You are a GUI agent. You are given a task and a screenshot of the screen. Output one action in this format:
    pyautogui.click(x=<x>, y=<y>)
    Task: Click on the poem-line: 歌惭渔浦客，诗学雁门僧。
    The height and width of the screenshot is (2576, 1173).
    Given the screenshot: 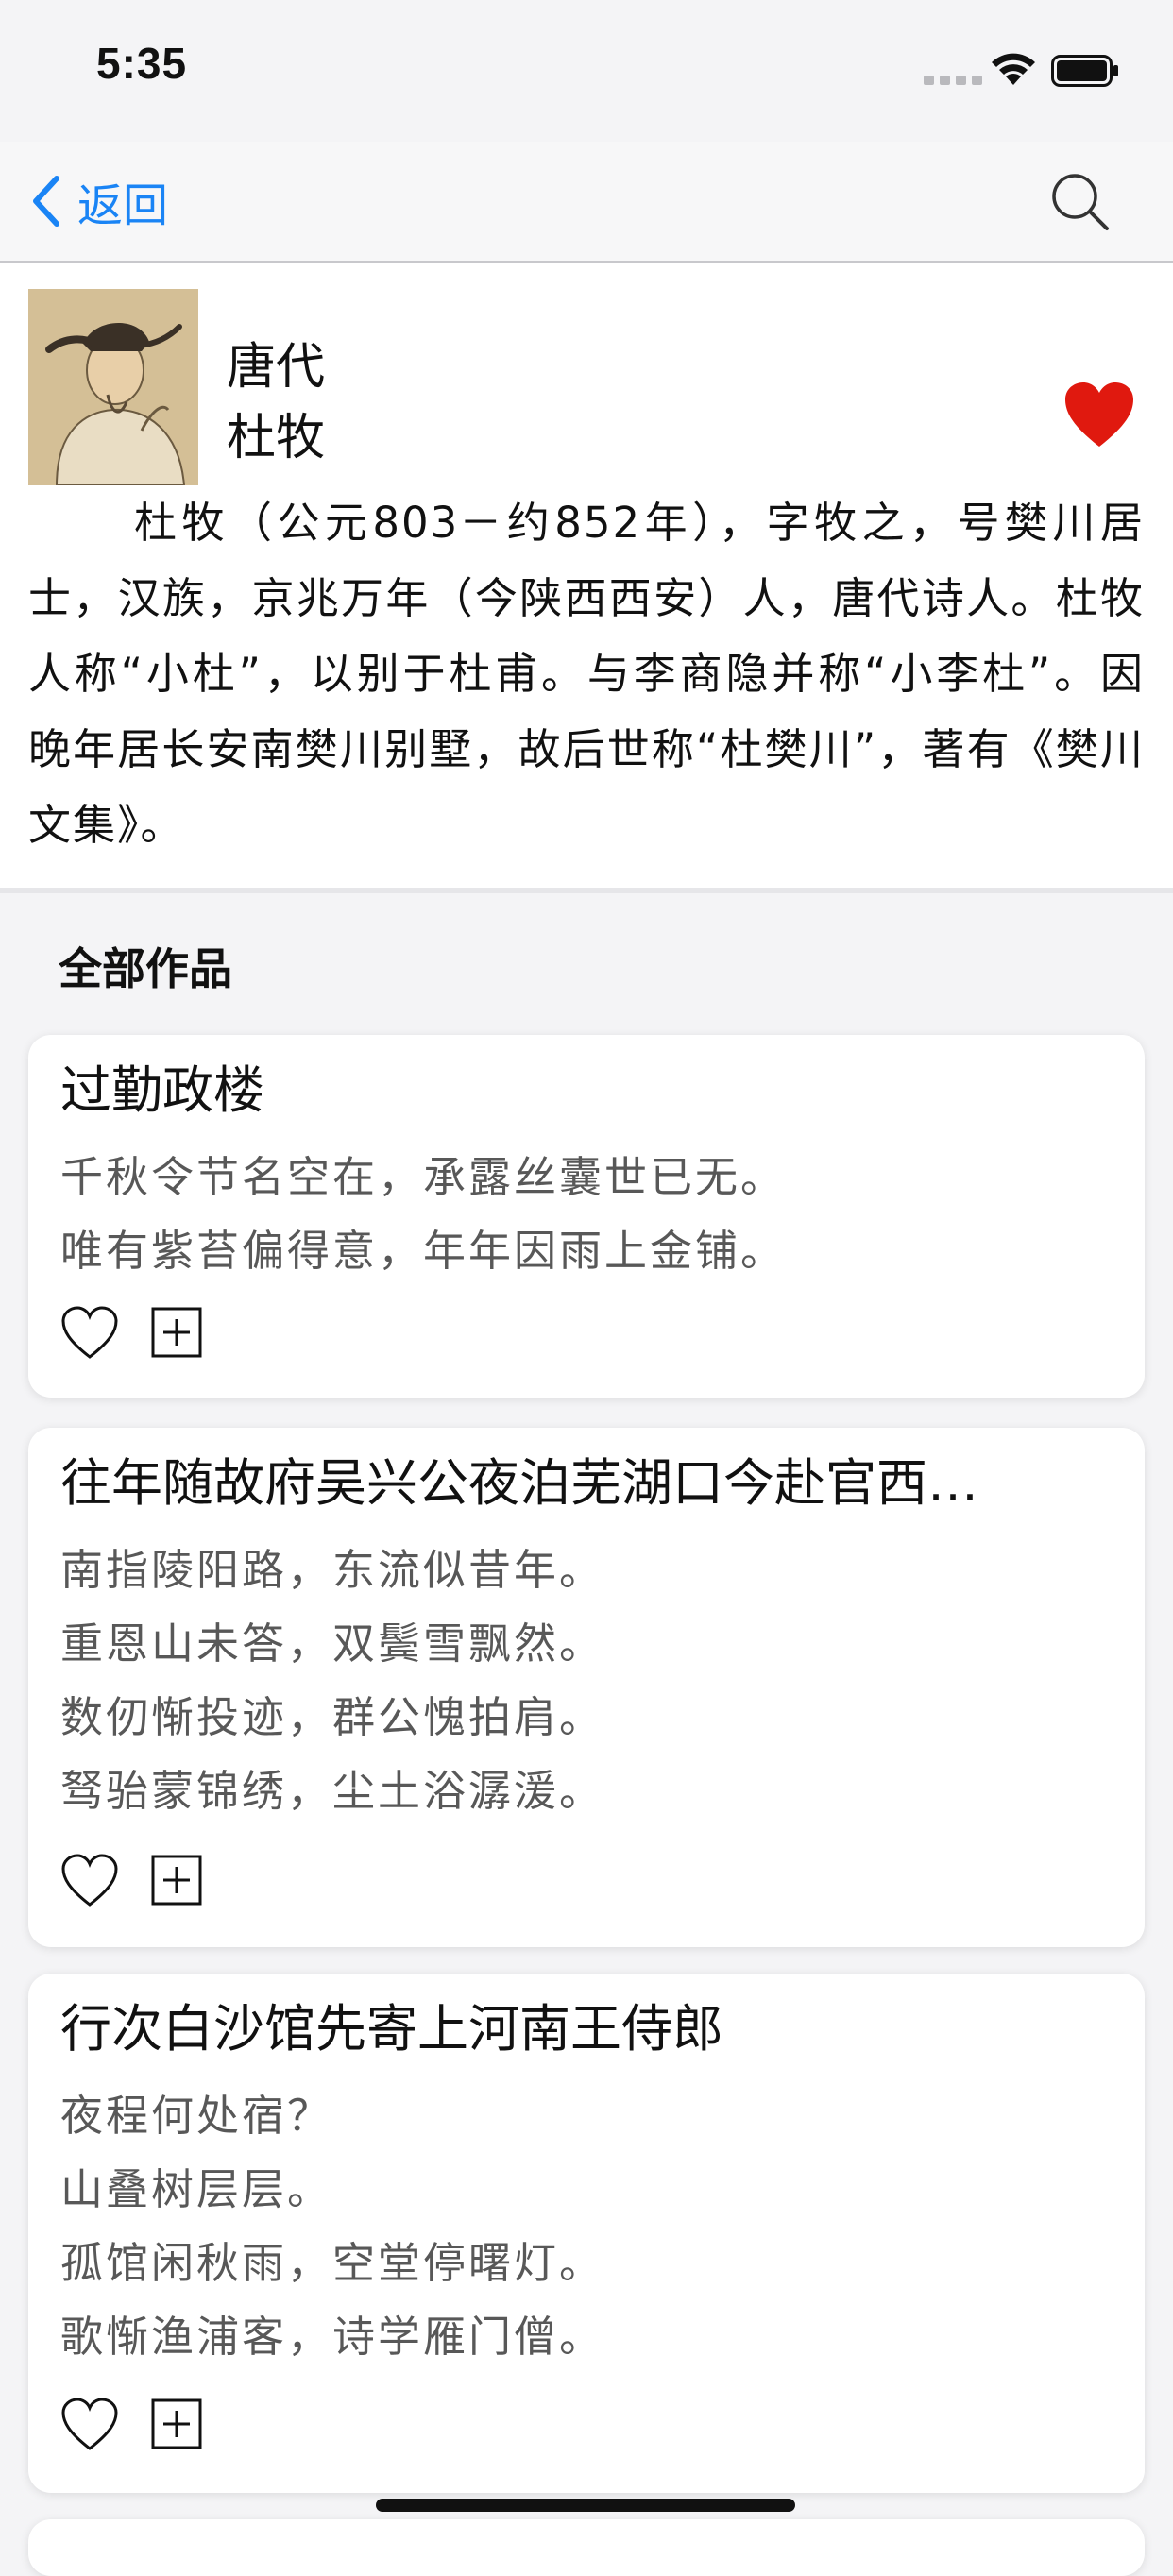 What is the action you would take?
    pyautogui.click(x=332, y=2337)
    